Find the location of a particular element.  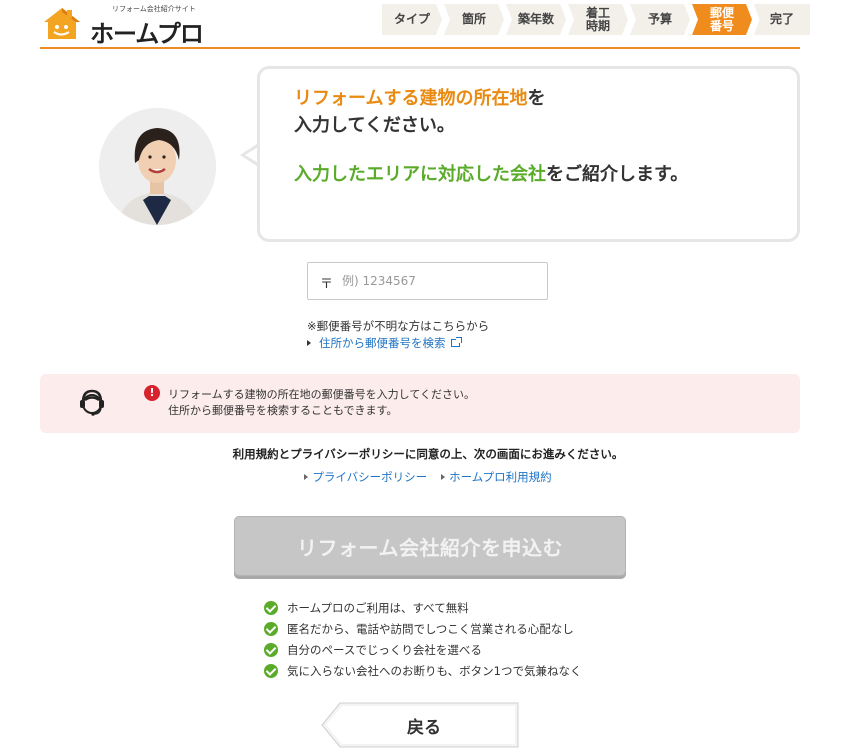

error-icon: ! is located at coordinates (152, 393).